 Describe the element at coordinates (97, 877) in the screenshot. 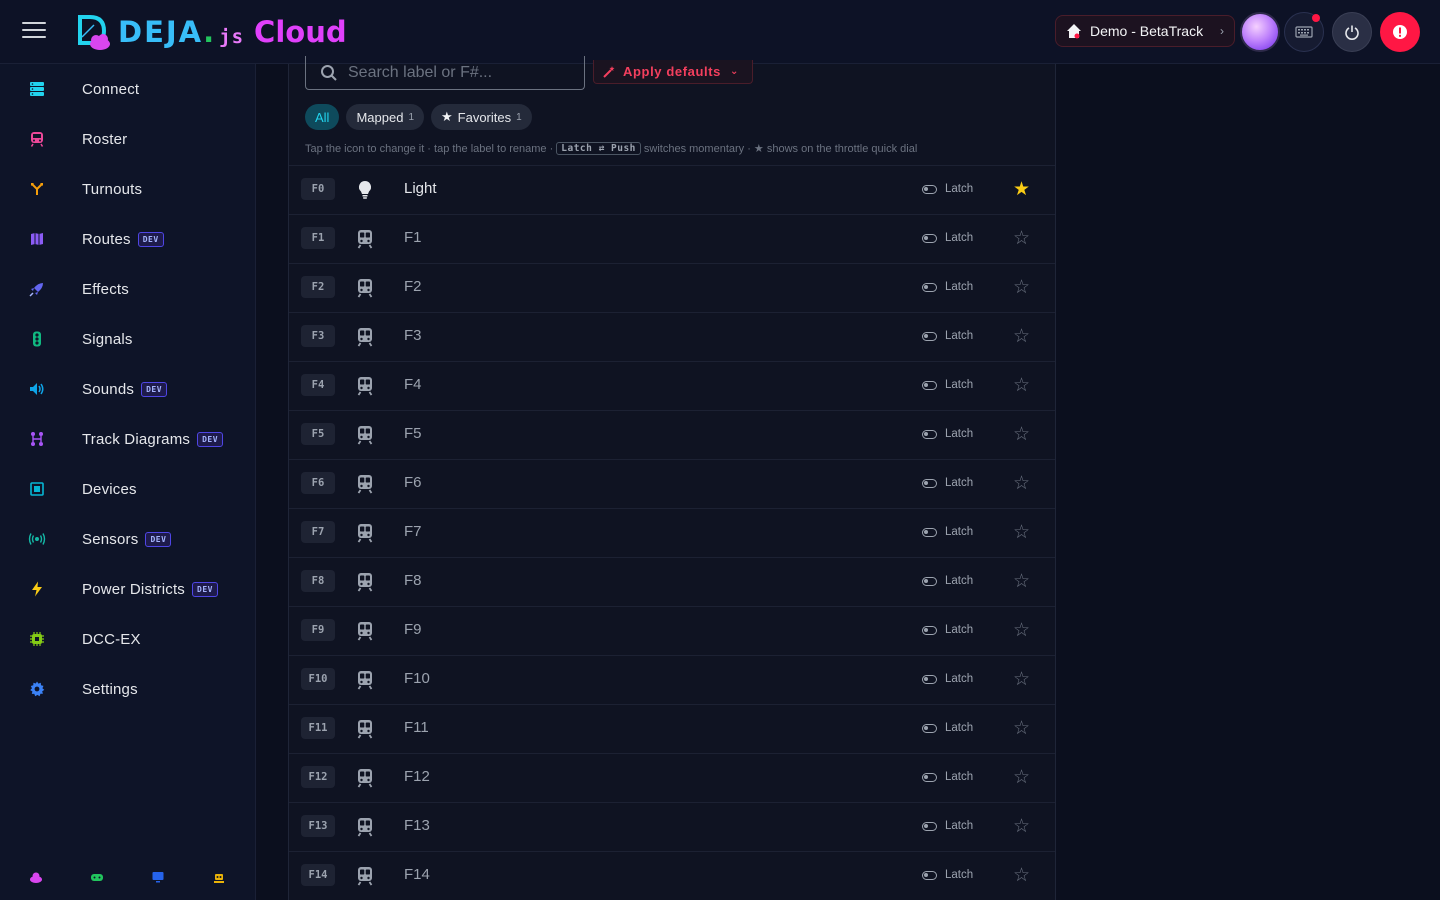

I see `gamepad-icon` at that location.